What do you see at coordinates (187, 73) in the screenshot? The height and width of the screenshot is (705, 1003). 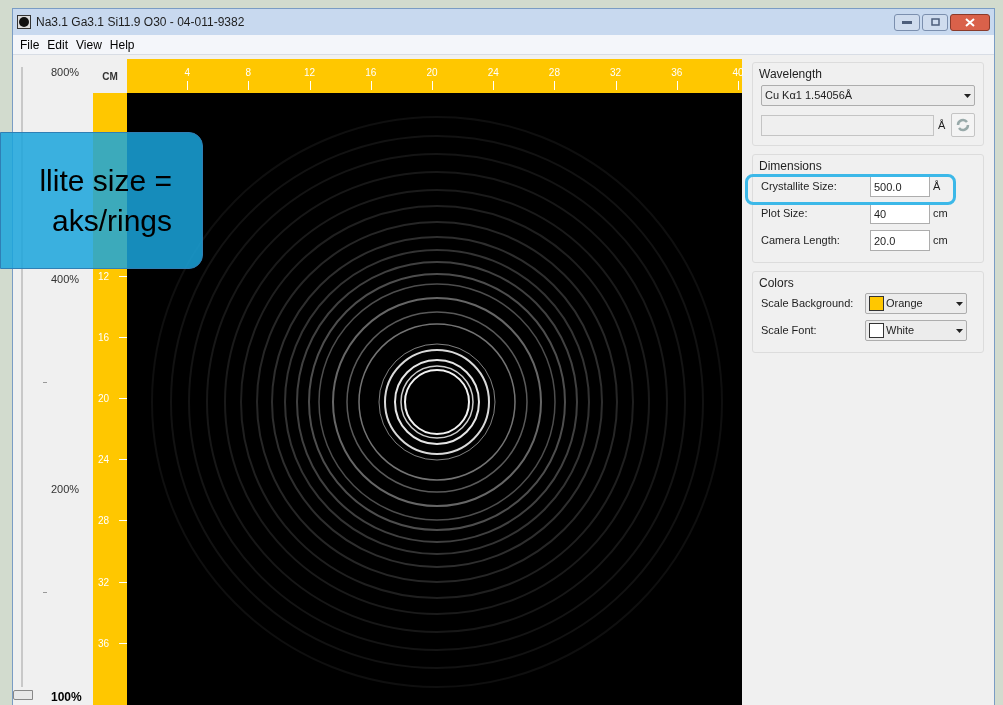 I see `ruler-label: 4` at bounding box center [187, 73].